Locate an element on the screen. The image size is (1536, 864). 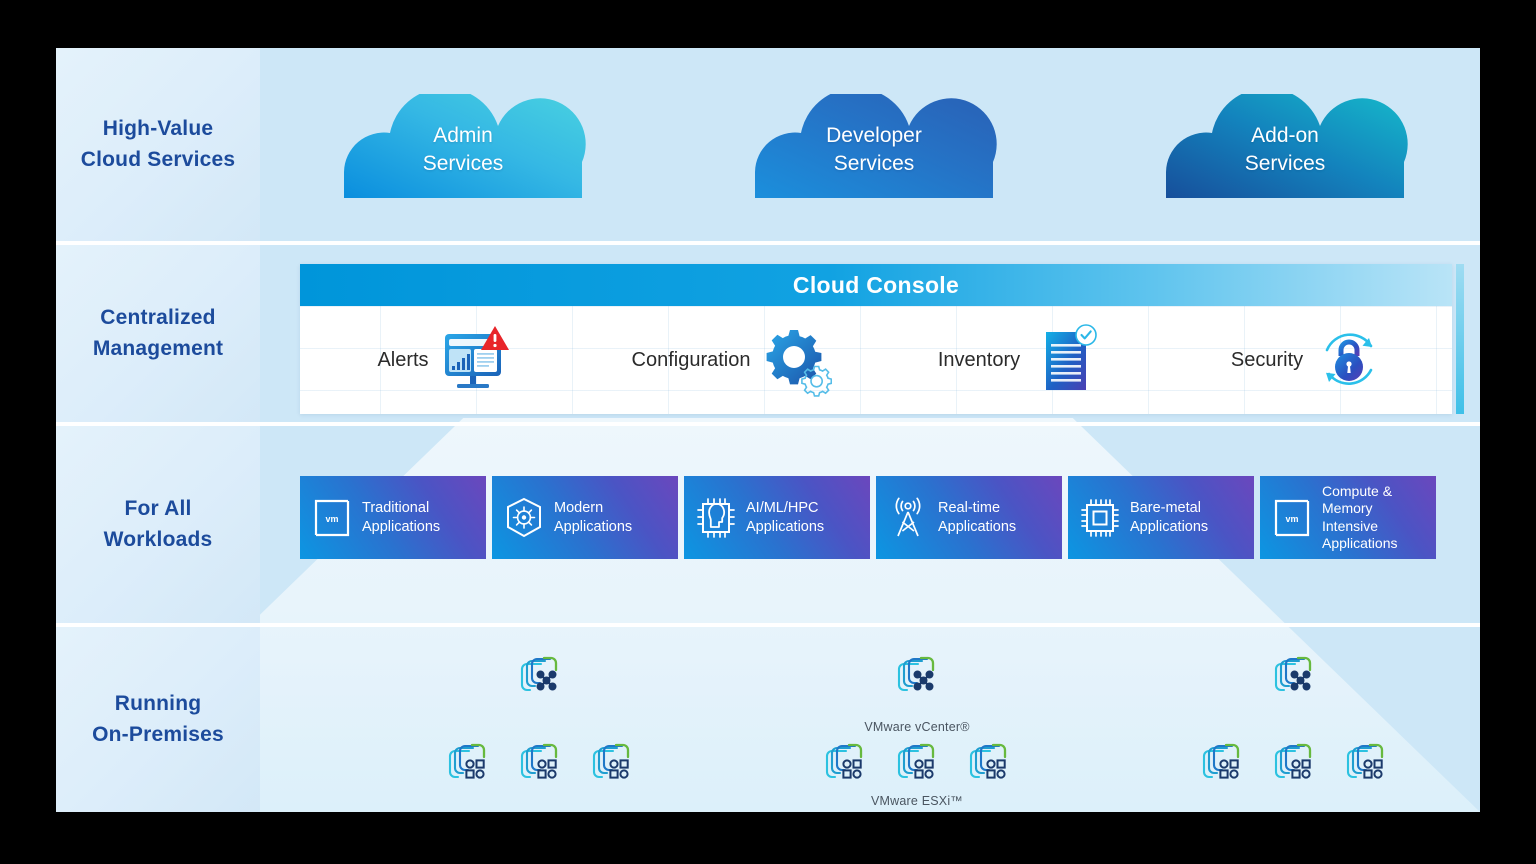
console-item-configuration: Configuration is located at coordinates (732, 360).